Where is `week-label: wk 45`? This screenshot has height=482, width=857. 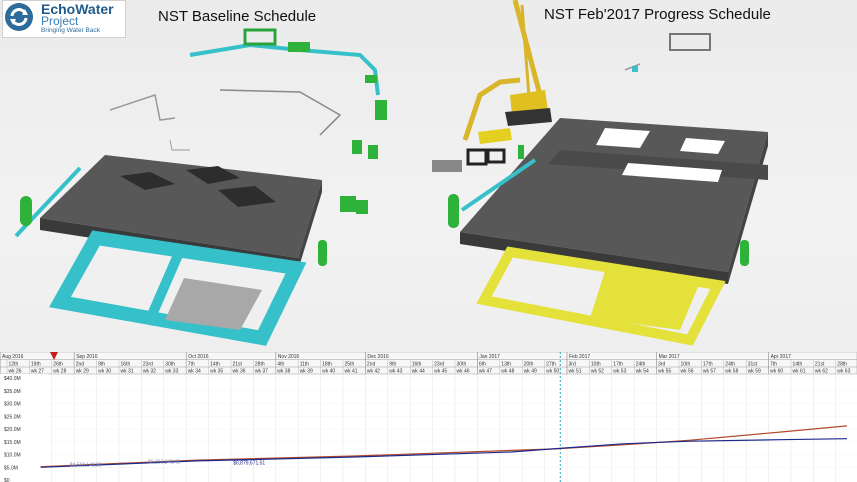
week-label: wk 45 is located at coordinates (440, 372).